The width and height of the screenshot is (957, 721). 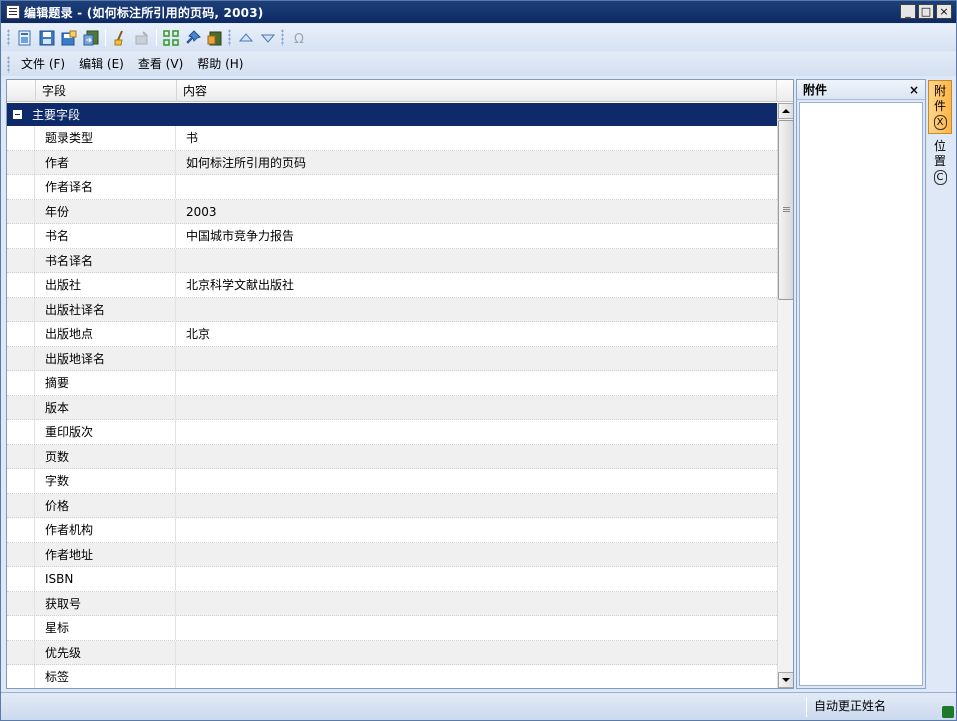 What do you see at coordinates (120, 38) in the screenshot?
I see `clear-icon` at bounding box center [120, 38].